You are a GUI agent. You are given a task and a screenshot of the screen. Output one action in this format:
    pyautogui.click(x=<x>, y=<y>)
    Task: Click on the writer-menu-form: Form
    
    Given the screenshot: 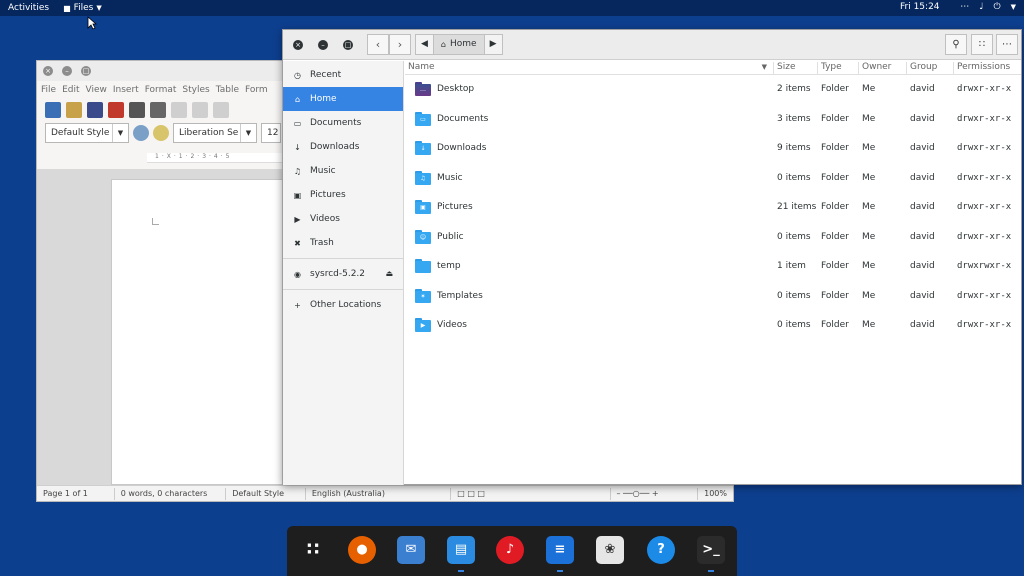 What is the action you would take?
    pyautogui.click(x=259, y=90)
    